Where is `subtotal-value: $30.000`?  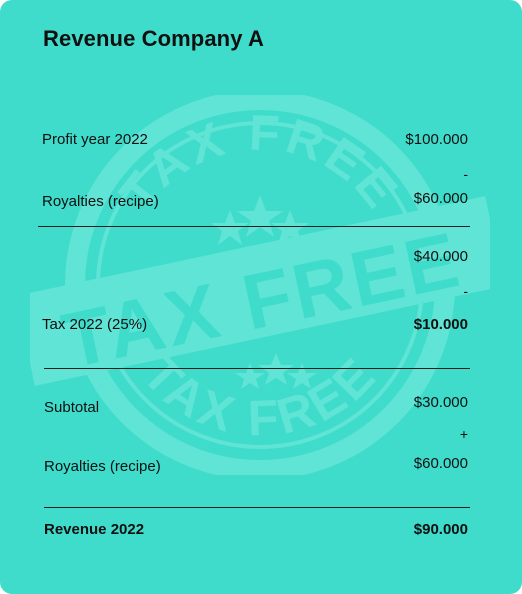
subtotal-value: $30.000 is located at coordinates (440, 402).